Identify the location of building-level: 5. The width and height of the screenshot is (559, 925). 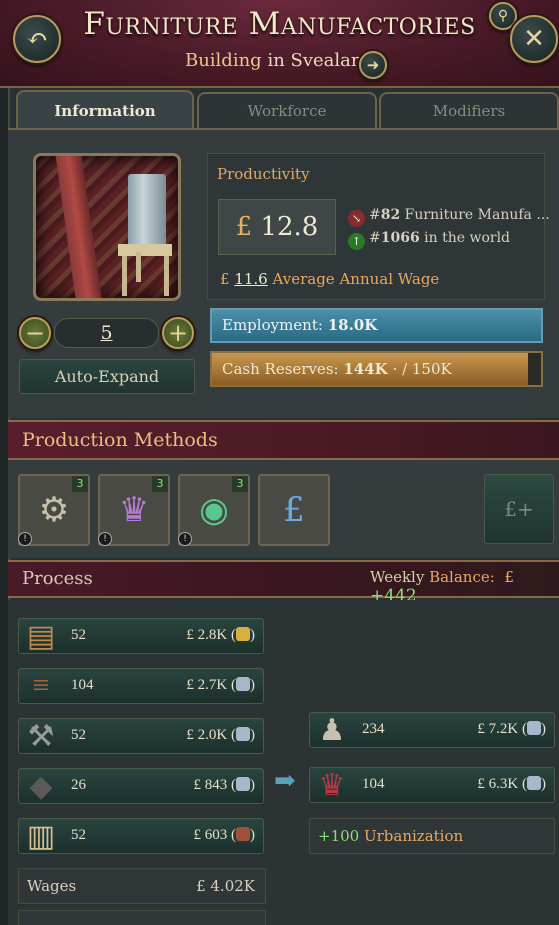
(106, 333).